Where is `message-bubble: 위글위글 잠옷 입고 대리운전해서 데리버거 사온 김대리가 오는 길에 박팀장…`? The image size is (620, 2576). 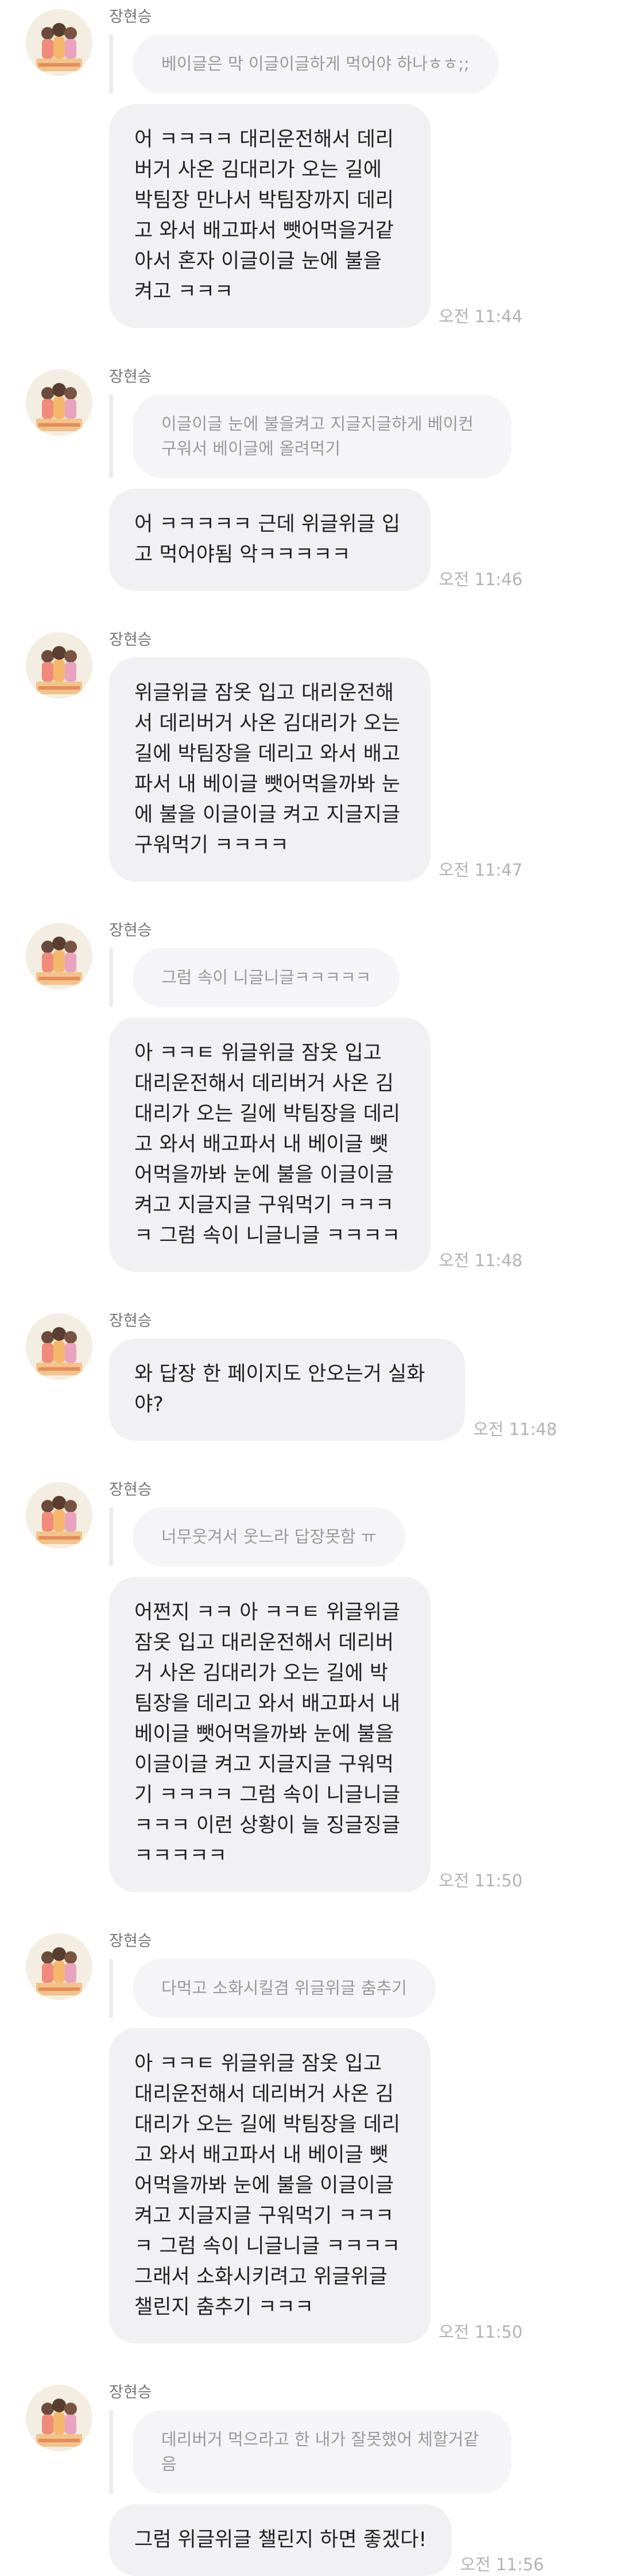 message-bubble: 위글위글 잠옷 입고 대리운전해서 데리버거 사온 김대리가 오는 길에 박팀장… is located at coordinates (270, 769).